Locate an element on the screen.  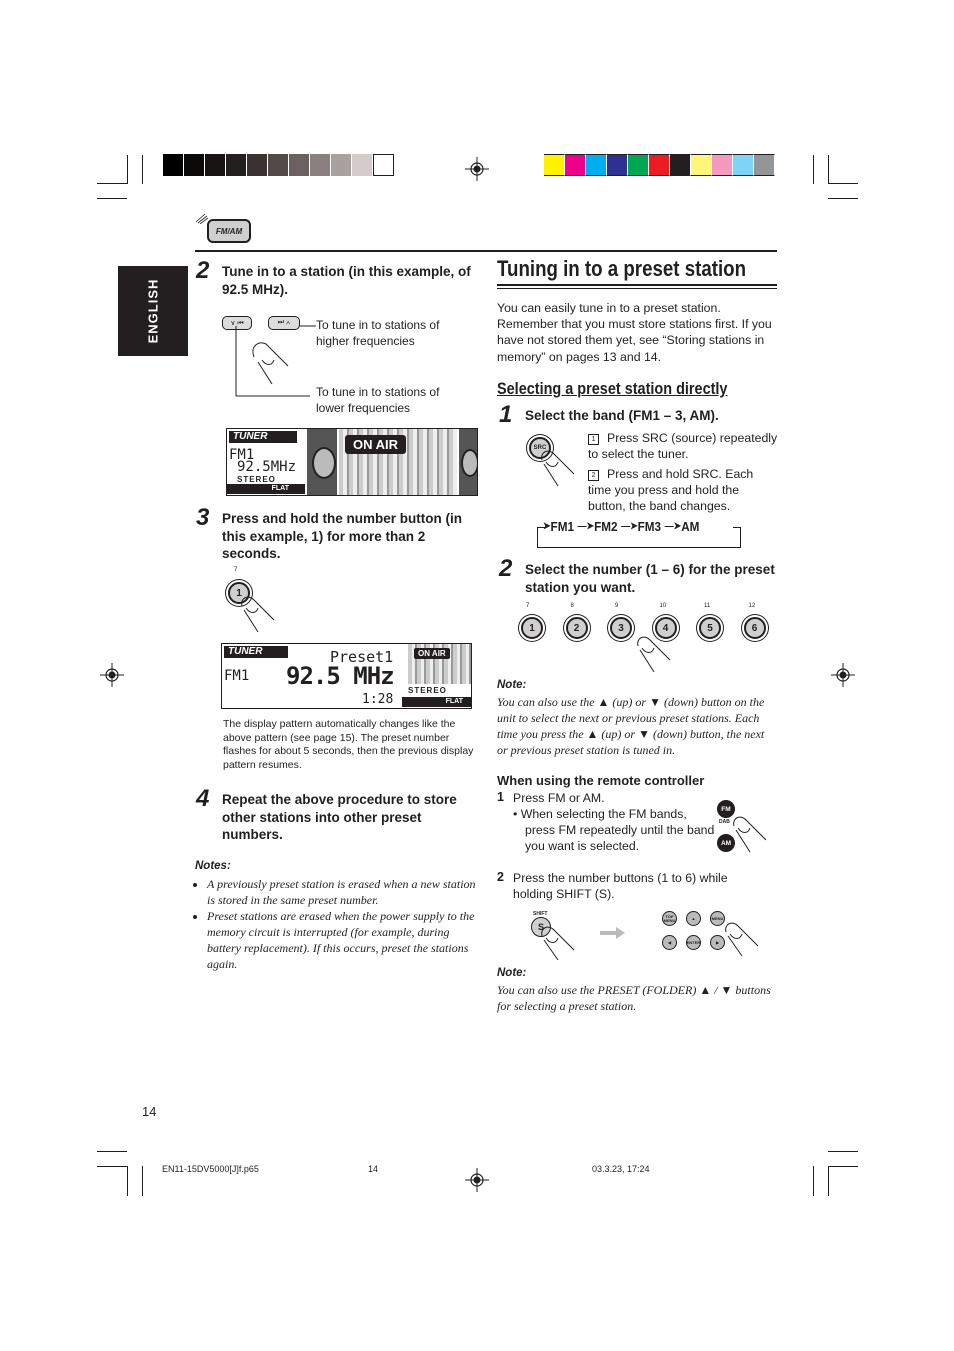
band-label: FM3 is located at coordinates (649, 526).